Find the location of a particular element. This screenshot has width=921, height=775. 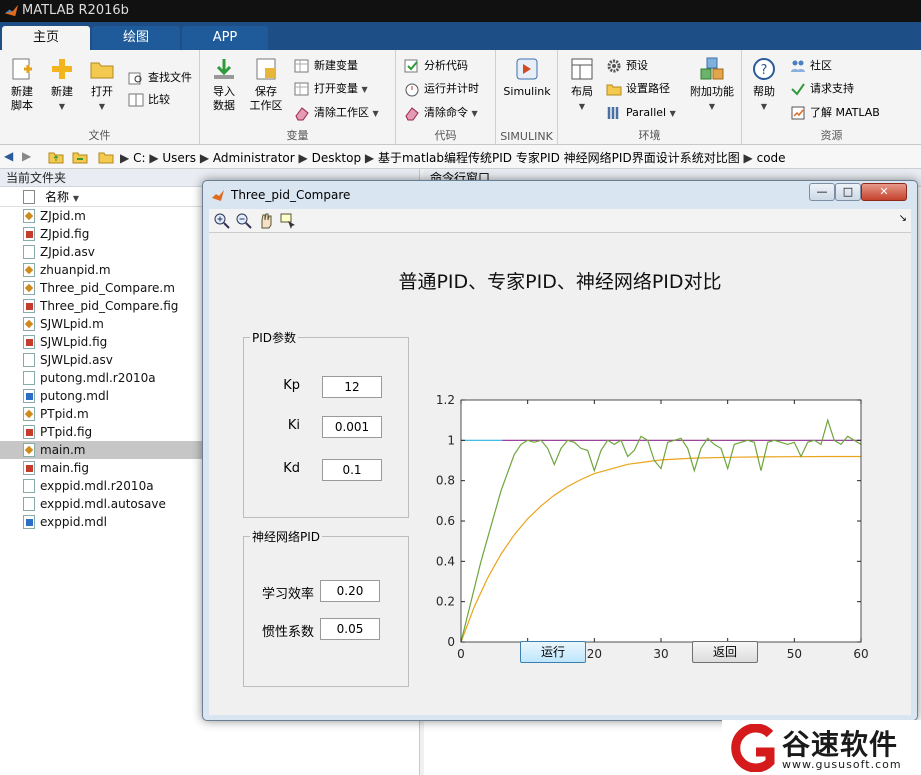

dock-arrow-icon: ↘ is located at coordinates (903, 218).